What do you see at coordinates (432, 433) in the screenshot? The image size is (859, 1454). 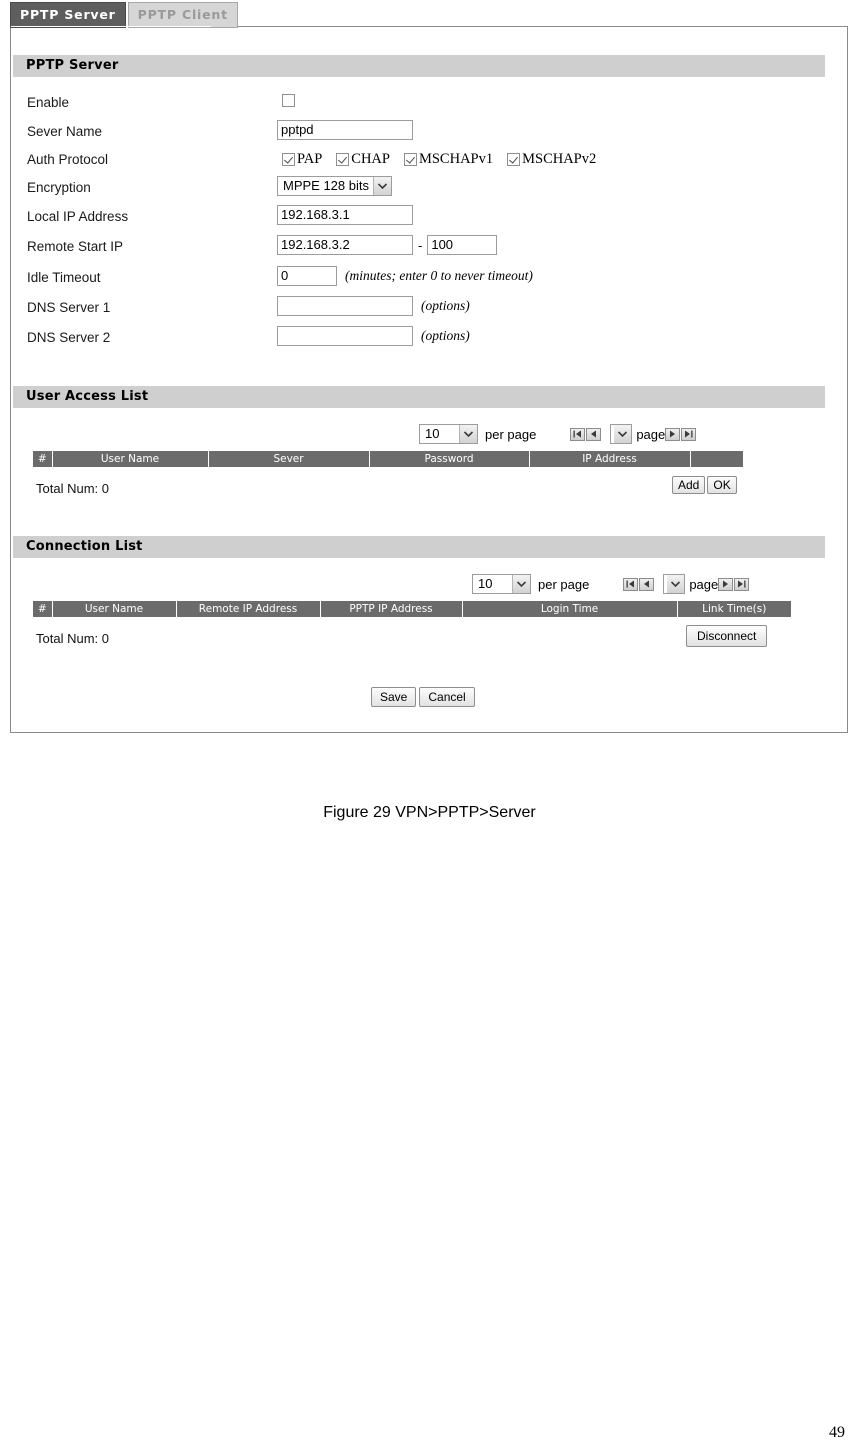 I see `user-access-per-page-value: 10` at bounding box center [432, 433].